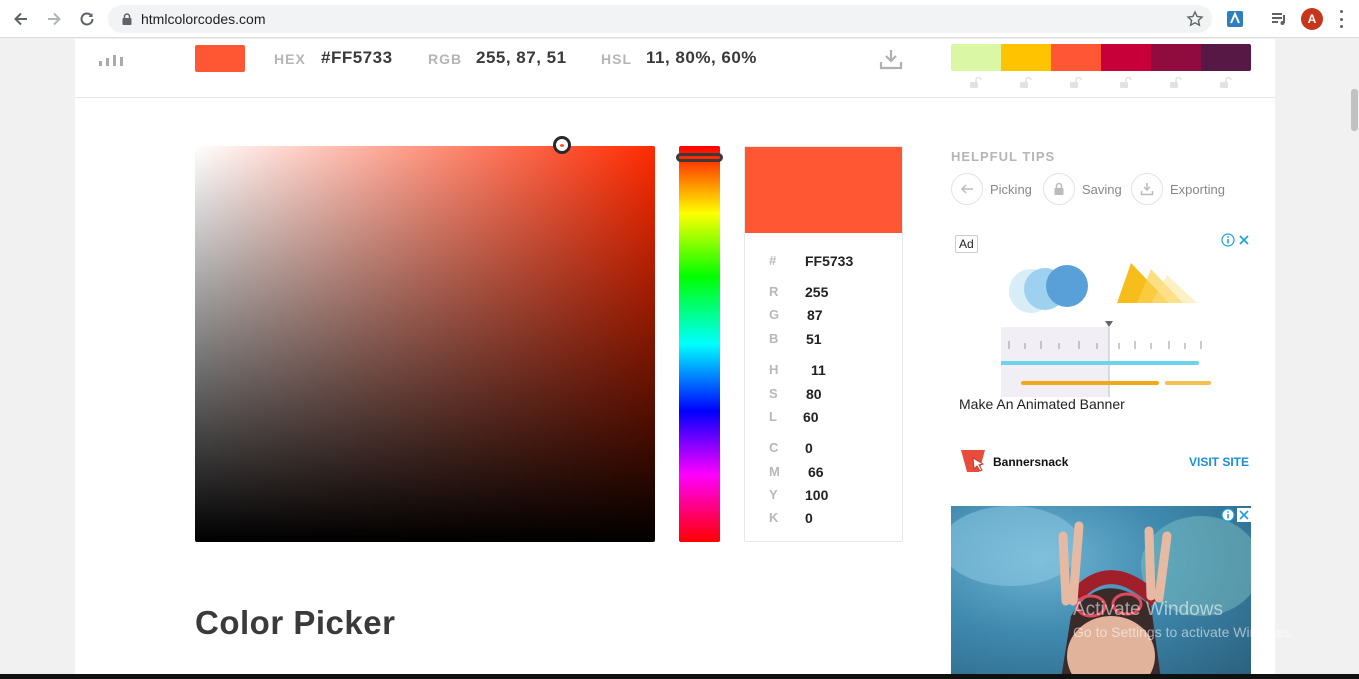  Describe the element at coordinates (87, 19) in the screenshot. I see `reload-icon` at that location.